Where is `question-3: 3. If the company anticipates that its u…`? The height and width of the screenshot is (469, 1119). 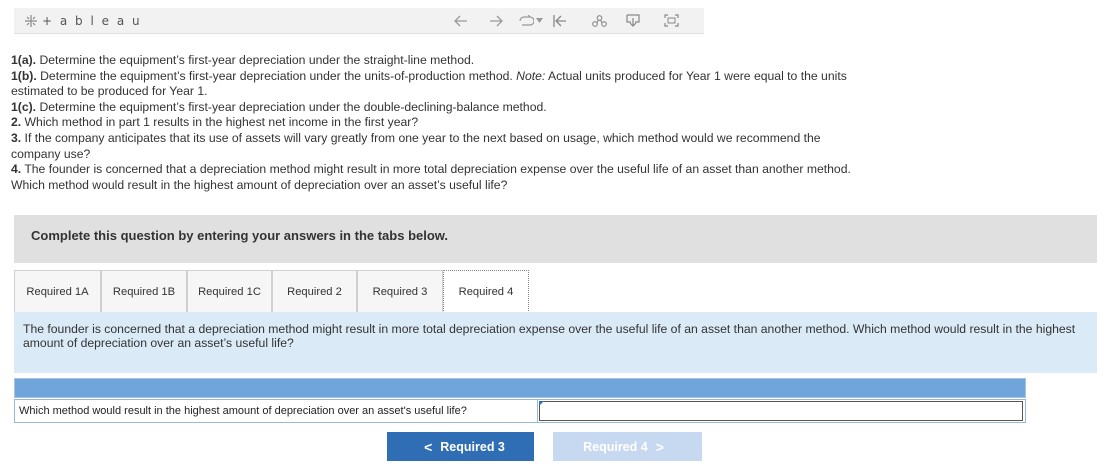
question-3: 3. If the company anticipates that its u… is located at coordinates (436, 146).